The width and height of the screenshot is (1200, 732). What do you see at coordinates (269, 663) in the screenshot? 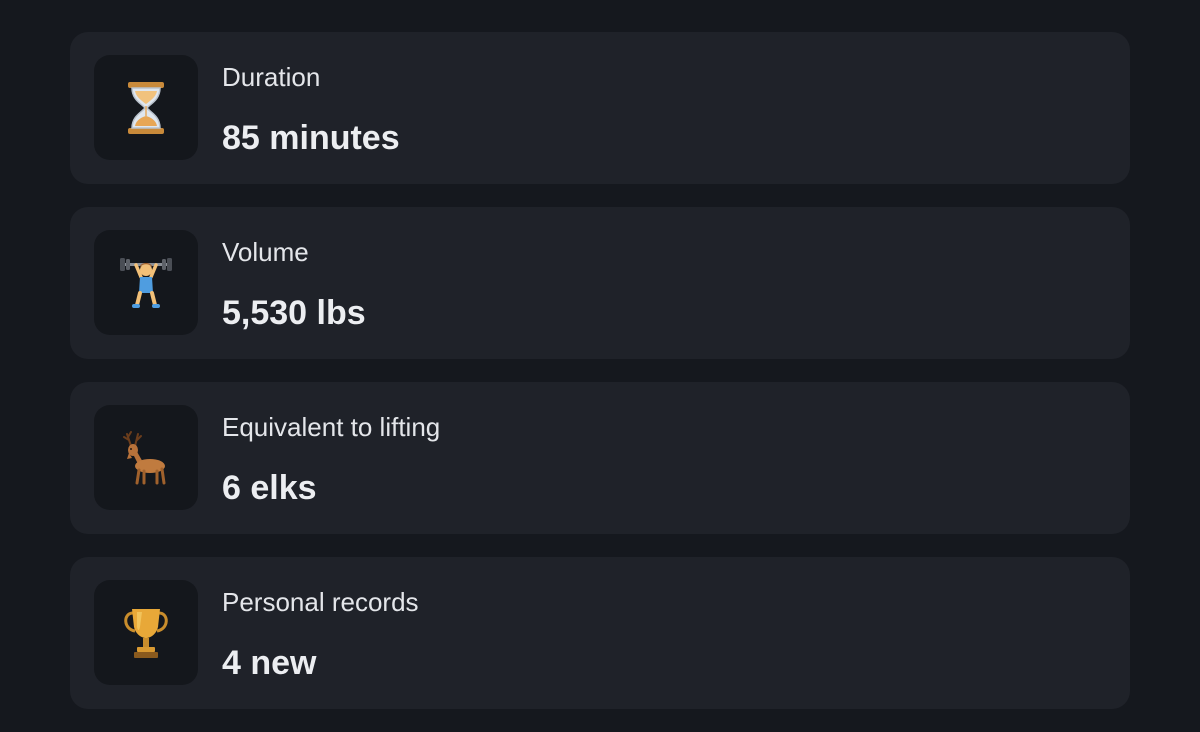
I see `stat-value: 4 new` at bounding box center [269, 663].